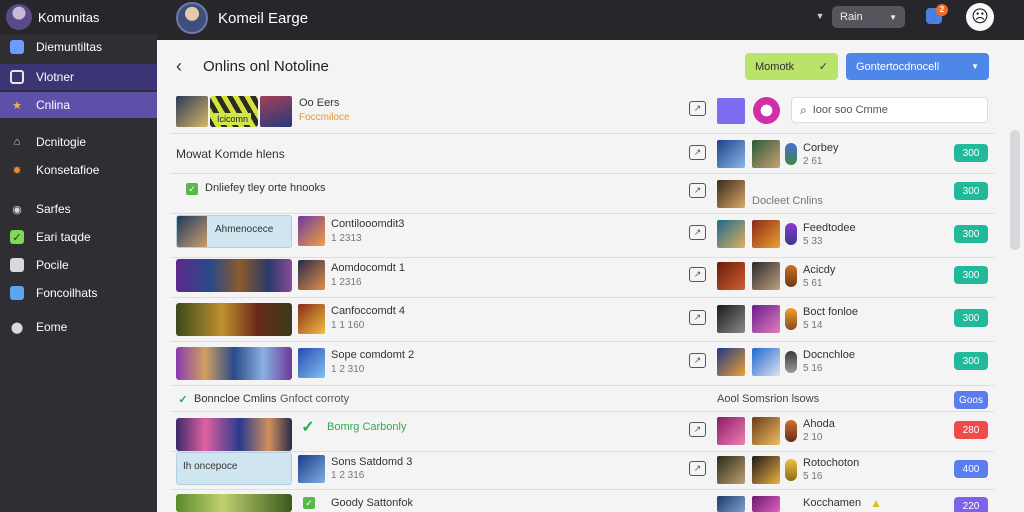 The image size is (1024, 512). Describe the element at coordinates (78, 77) in the screenshot. I see `sidebar-item-1: Vlotner` at that location.